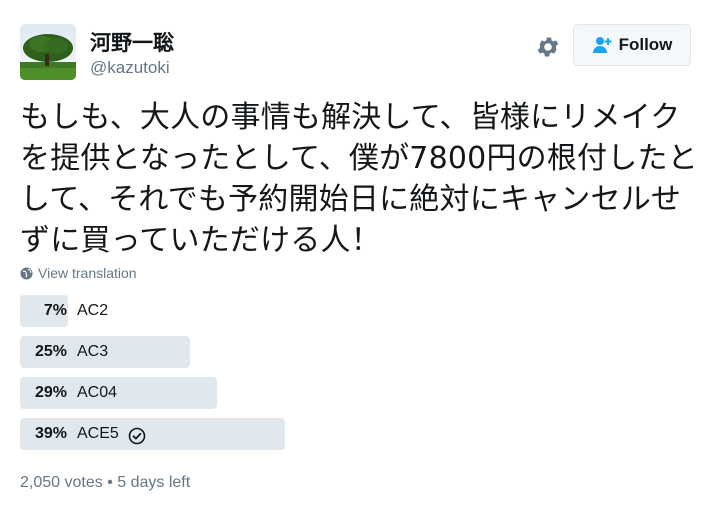 Image resolution: width=720 pixels, height=508 pixels. I want to click on view-translation-label: View translation, so click(87, 273).